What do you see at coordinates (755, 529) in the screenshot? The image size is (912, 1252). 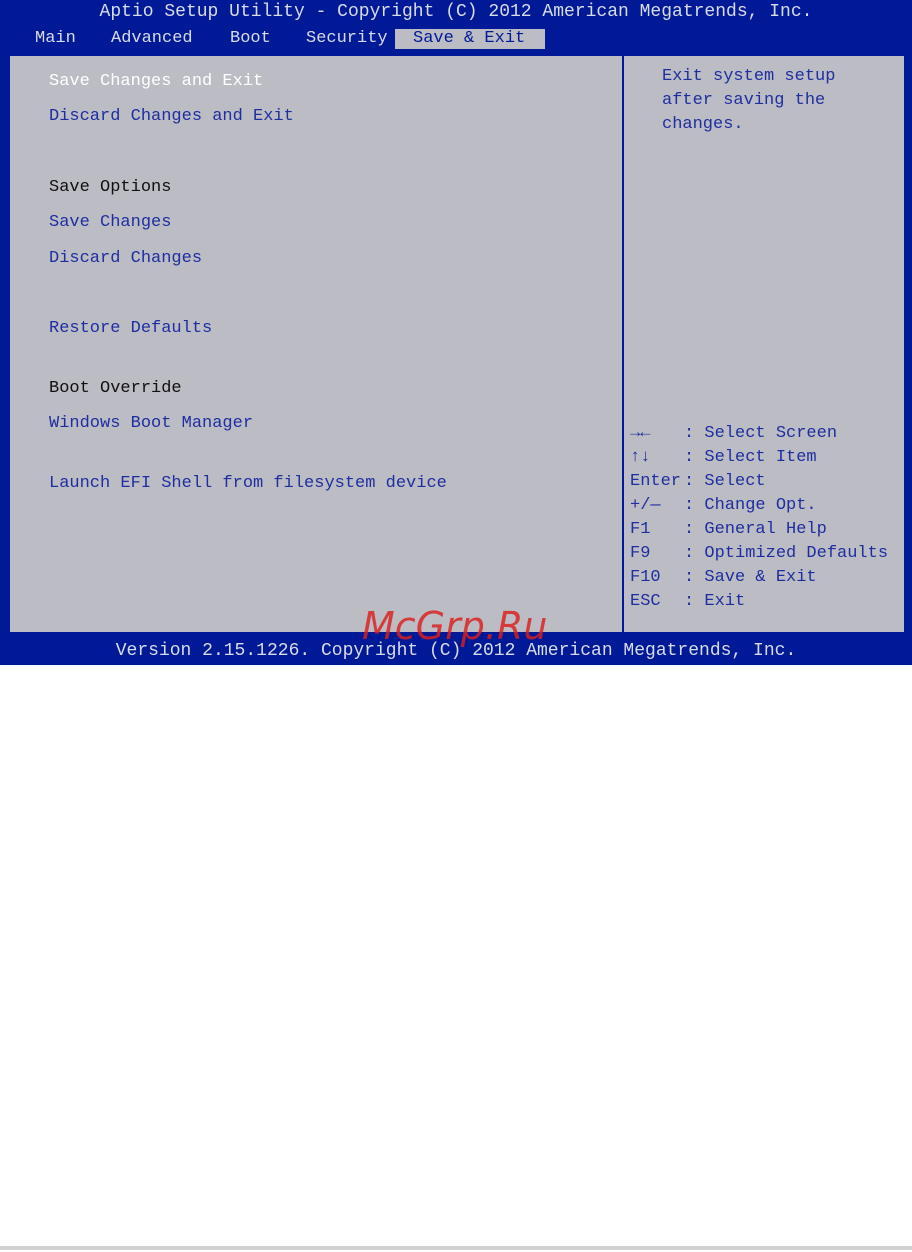 I see `key-desc: : General Help` at bounding box center [755, 529].